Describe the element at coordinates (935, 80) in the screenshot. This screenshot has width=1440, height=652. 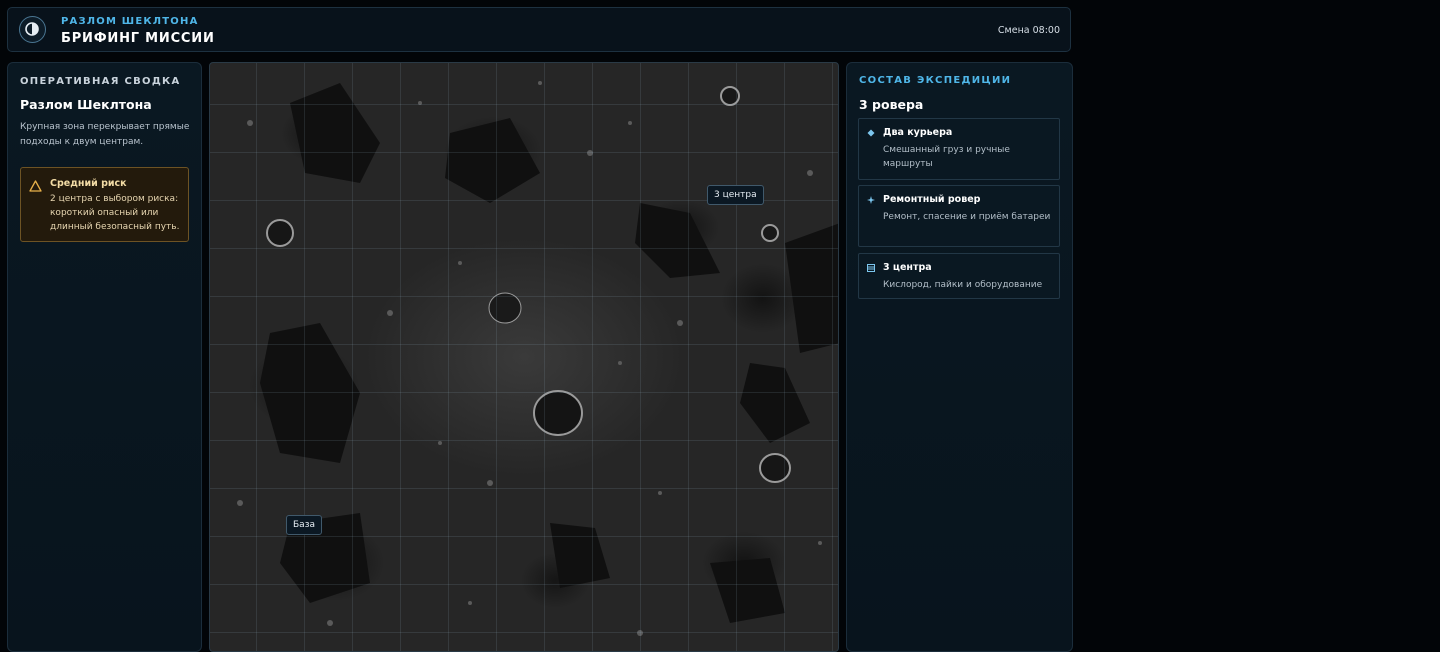
I see `team-section-label: СОСТАВ ЭКСПЕДИЦИИ` at that location.